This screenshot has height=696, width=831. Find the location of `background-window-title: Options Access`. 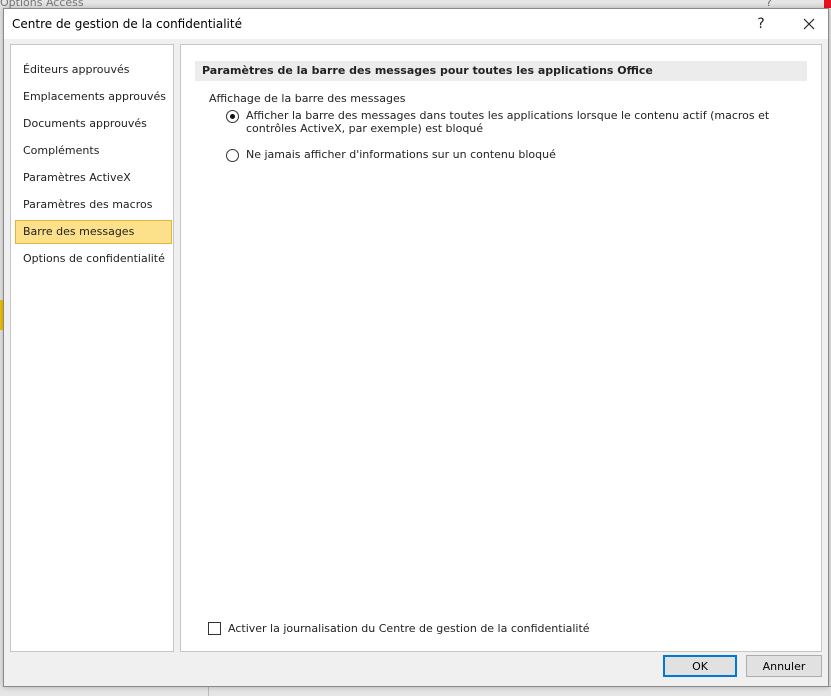

background-window-title: Options Access is located at coordinates (42, 4).